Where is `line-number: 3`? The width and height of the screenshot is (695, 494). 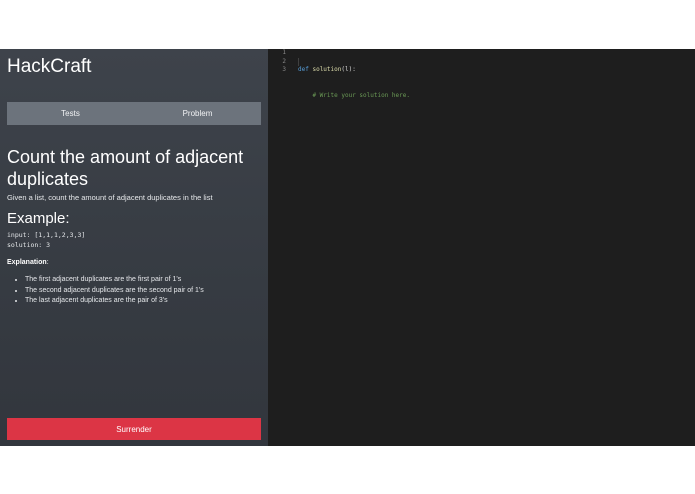 line-number: 3 is located at coordinates (284, 69).